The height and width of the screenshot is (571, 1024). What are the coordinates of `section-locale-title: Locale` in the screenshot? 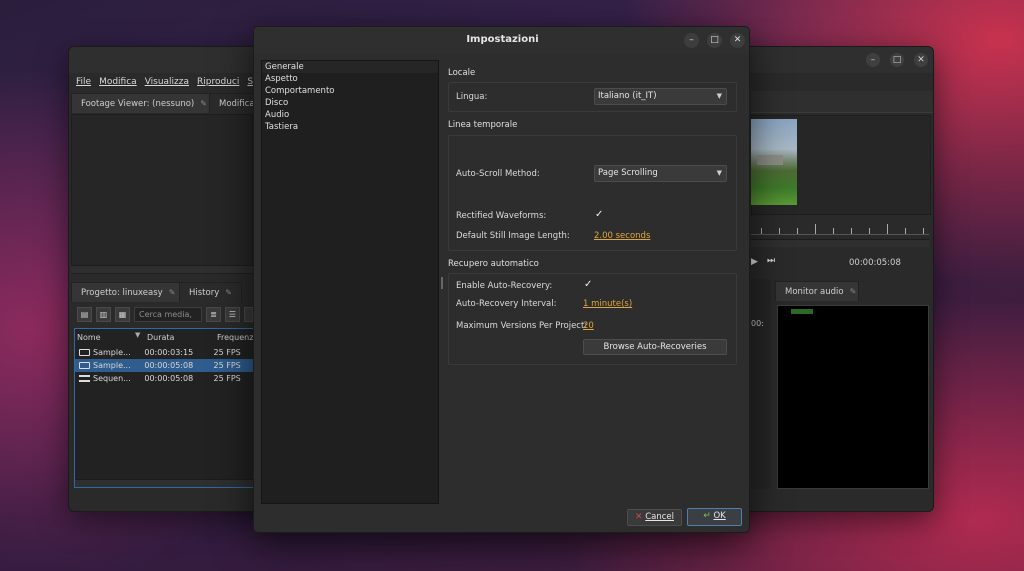 It's located at (462, 73).